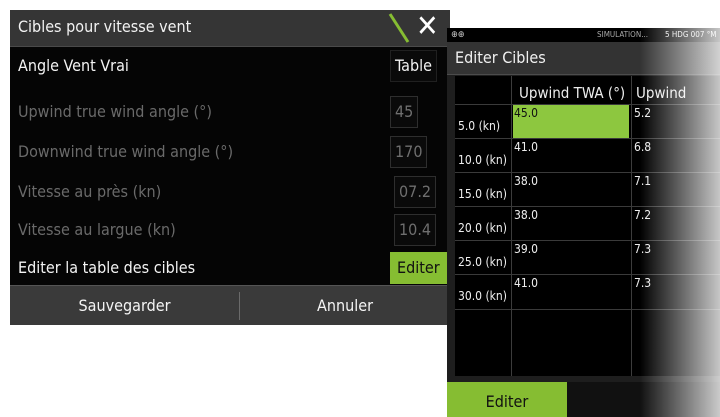 The height and width of the screenshot is (417, 720). What do you see at coordinates (482, 228) in the screenshot?
I see `row-header: 20.0 (kn)` at bounding box center [482, 228].